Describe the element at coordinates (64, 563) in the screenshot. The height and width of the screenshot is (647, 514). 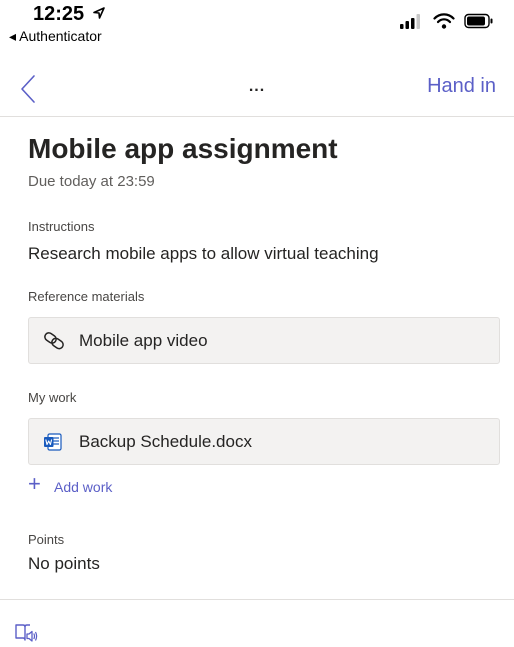
I see `points-value: No points` at that location.